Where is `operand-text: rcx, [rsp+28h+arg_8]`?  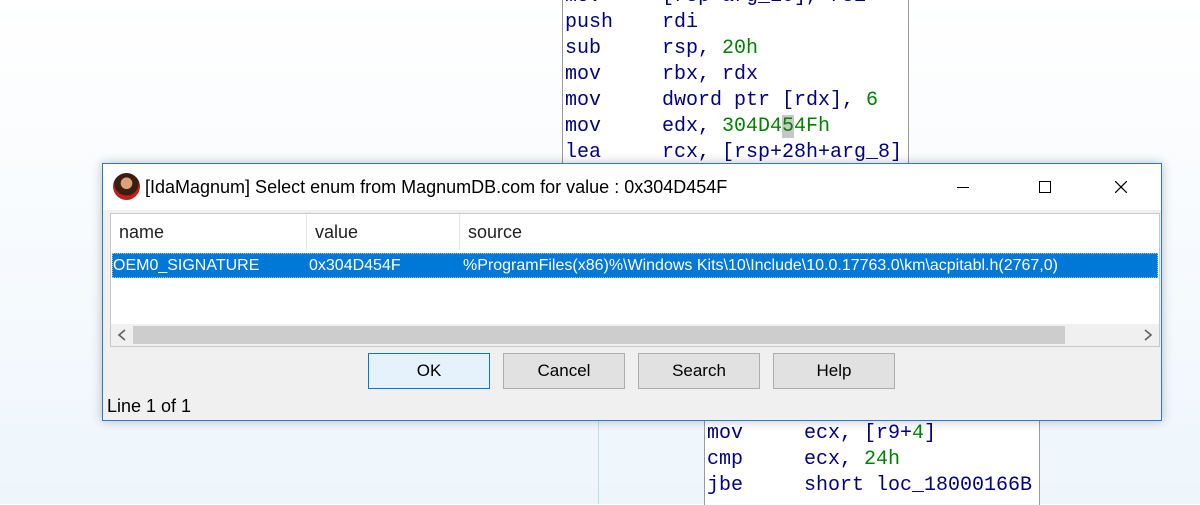 operand-text: rcx, [rsp+28h+arg_8] is located at coordinates (782, 152).